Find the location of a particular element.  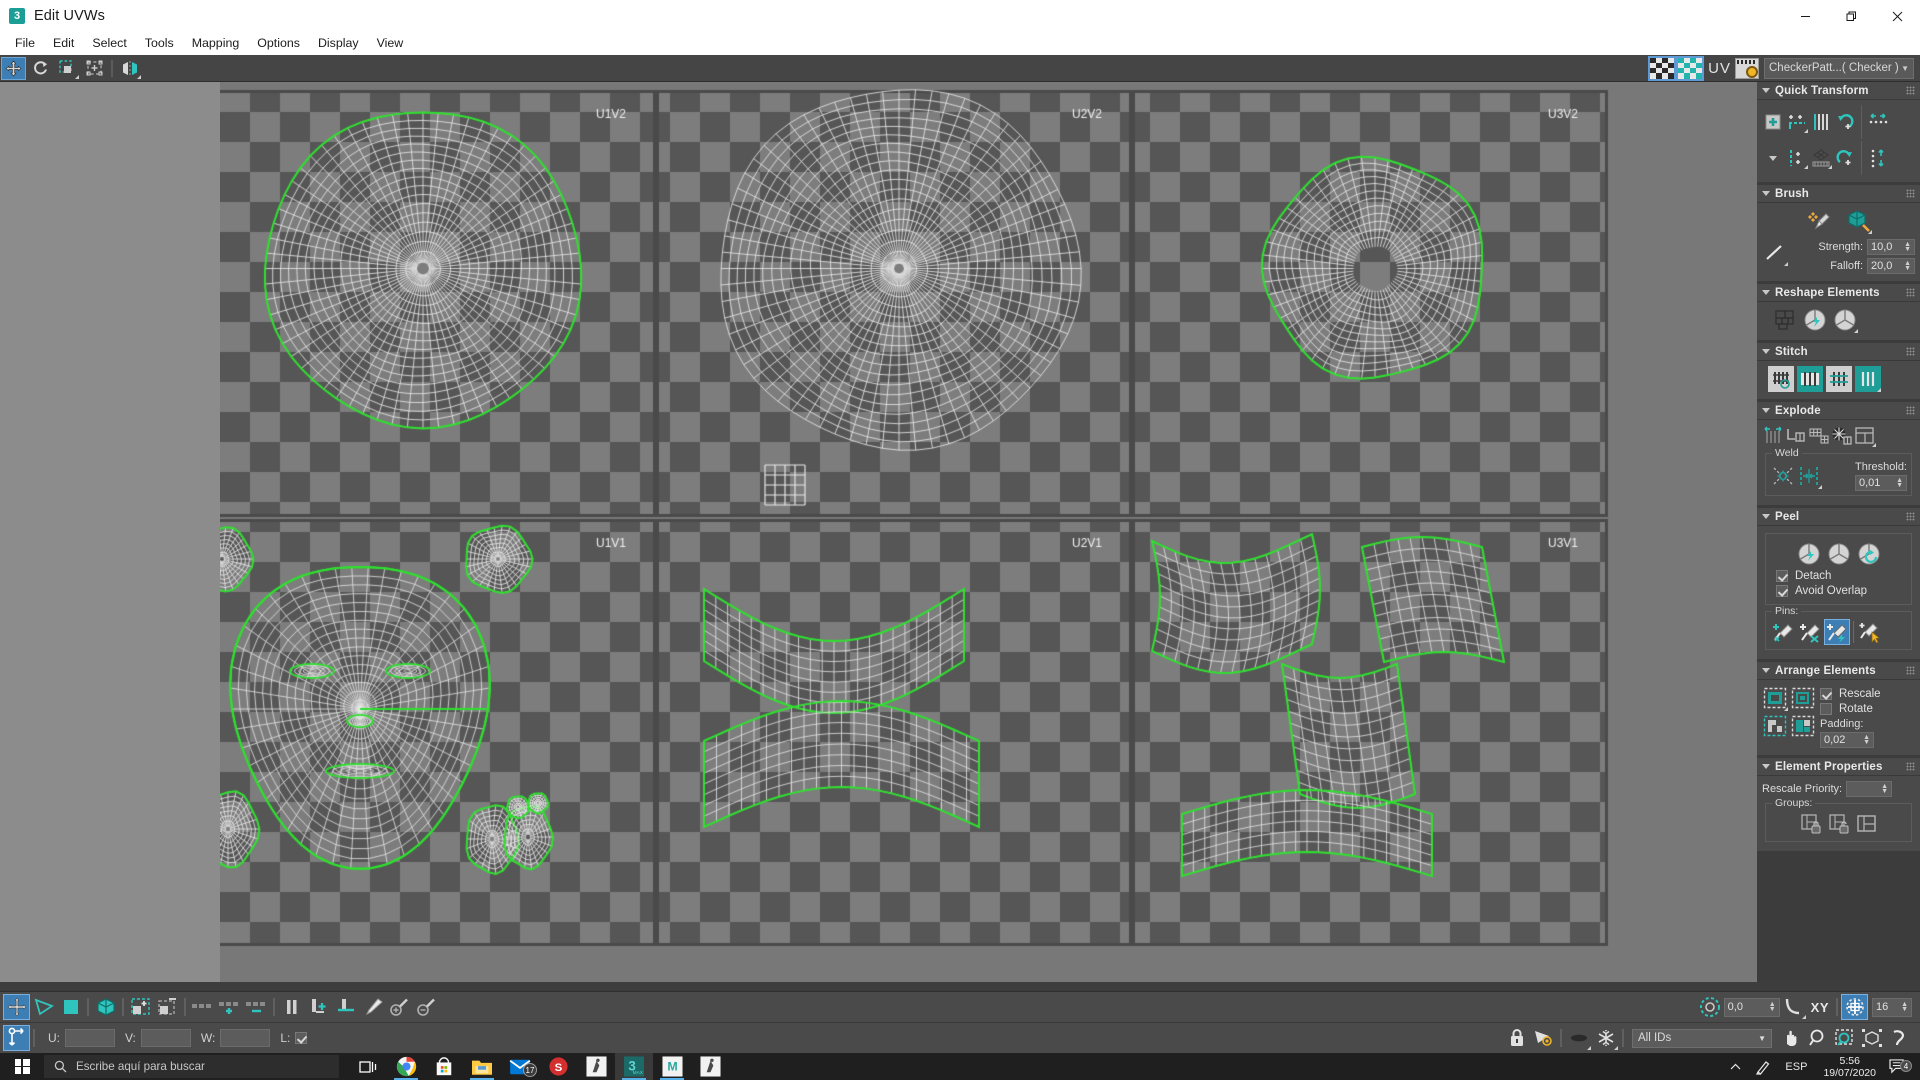

edge-mode-icon is located at coordinates (70, 1007).